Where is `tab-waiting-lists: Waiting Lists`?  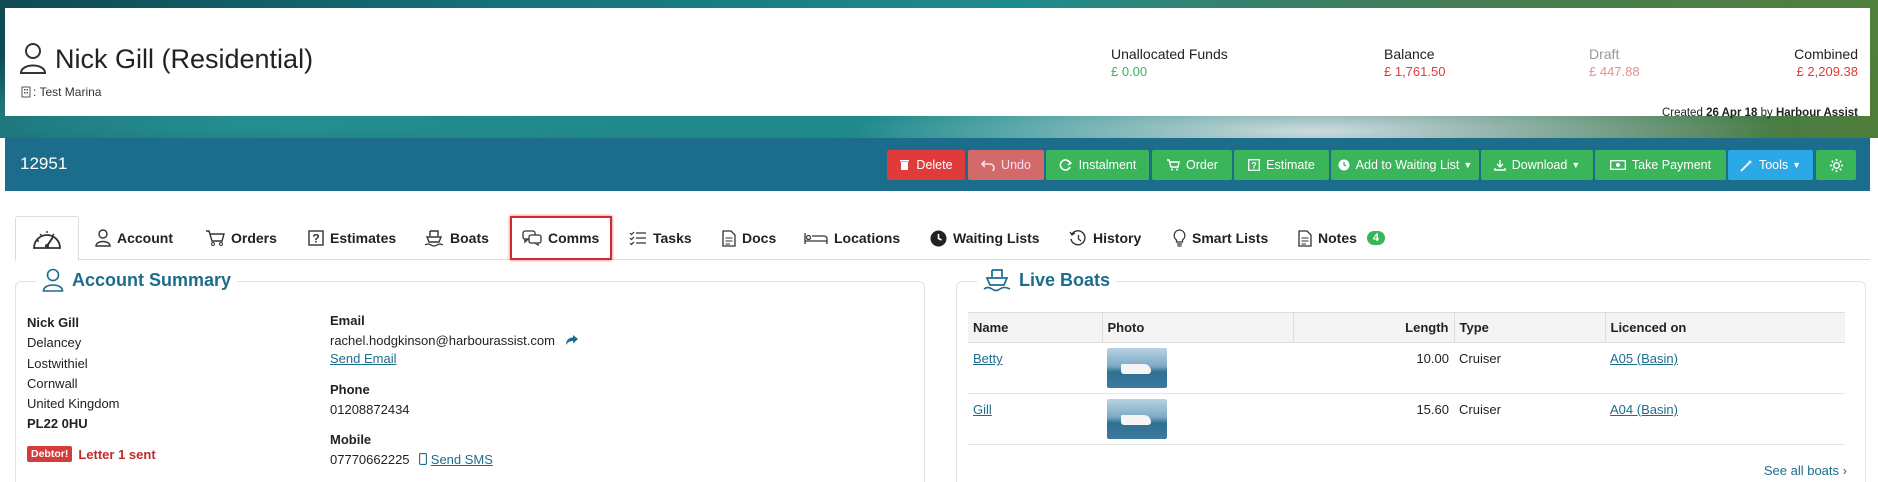
tab-waiting-lists: Waiting Lists is located at coordinates (985, 238).